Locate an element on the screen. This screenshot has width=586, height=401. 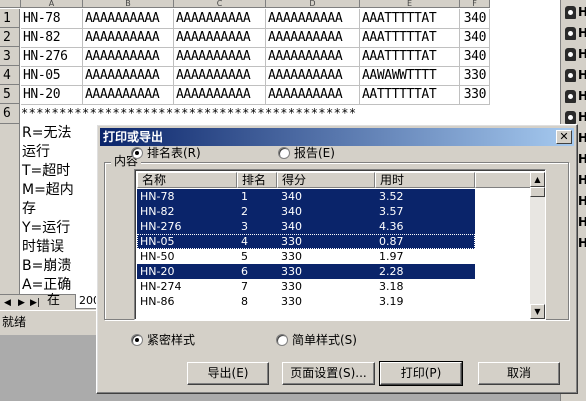
table-cell: HN-82 is located at coordinates (52, 38).